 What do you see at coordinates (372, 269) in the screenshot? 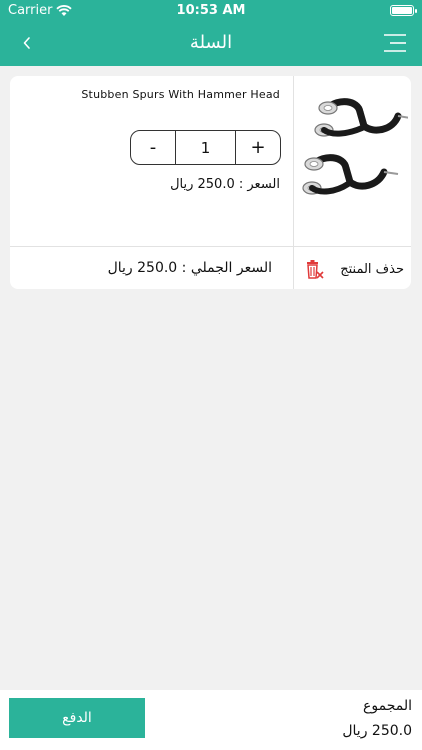
I see `delete-product-label: حذف المنتج` at bounding box center [372, 269].